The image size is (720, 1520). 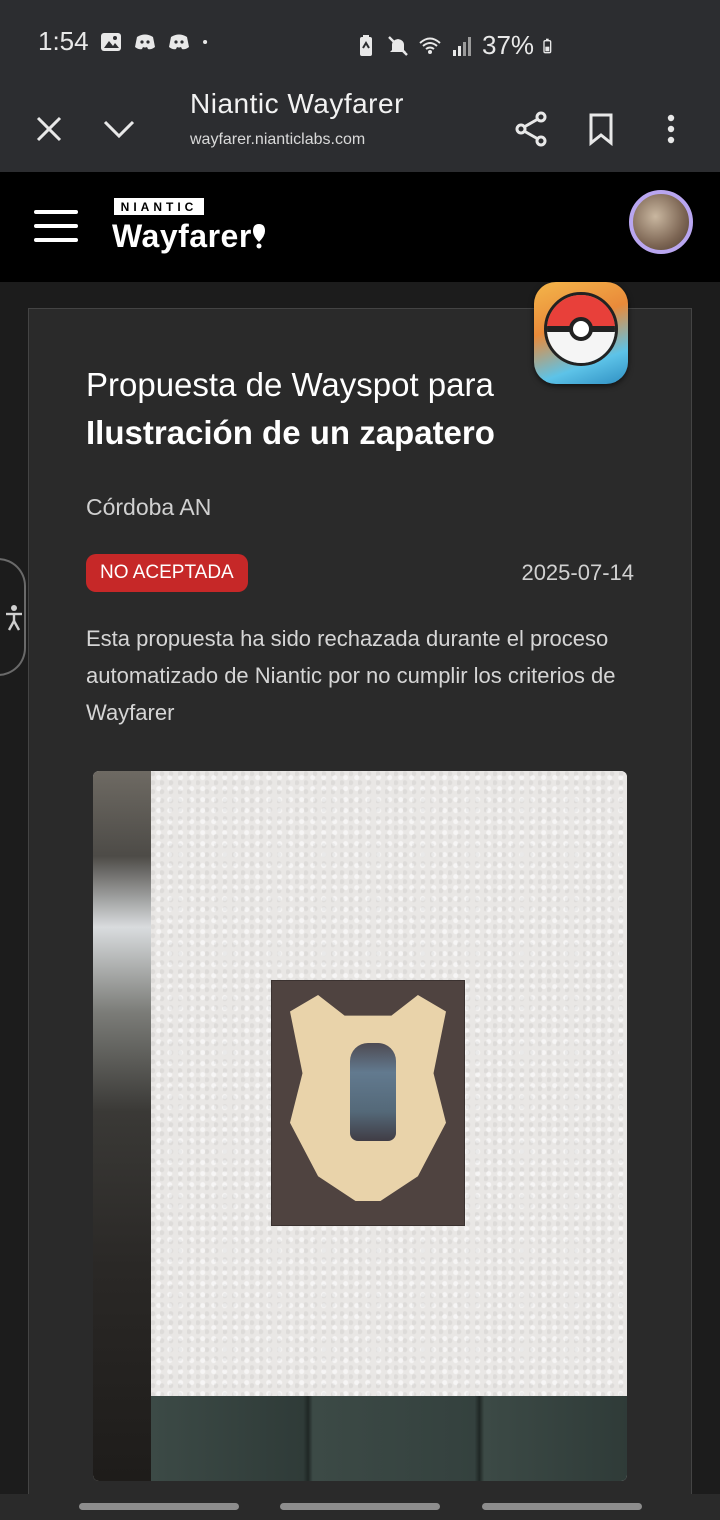 I want to click on bookmark-icon, so click(x=601, y=129).